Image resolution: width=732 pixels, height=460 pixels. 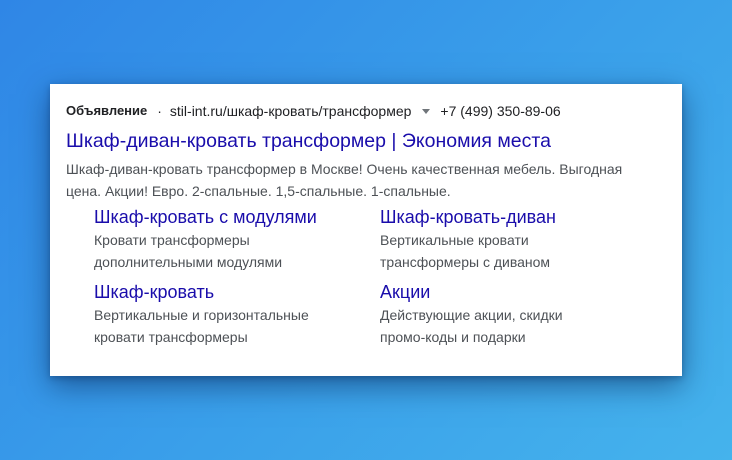 What do you see at coordinates (107, 110) in the screenshot?
I see `ad-badge: Объявление` at bounding box center [107, 110].